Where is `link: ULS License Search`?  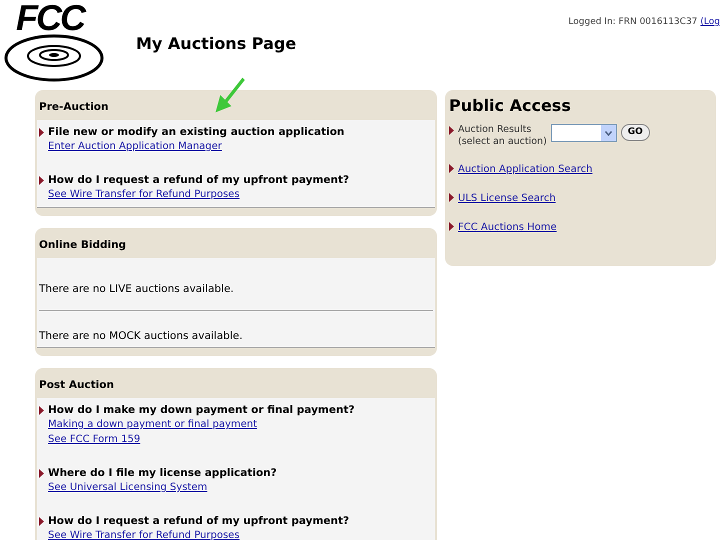
link: ULS License Search is located at coordinates (507, 198).